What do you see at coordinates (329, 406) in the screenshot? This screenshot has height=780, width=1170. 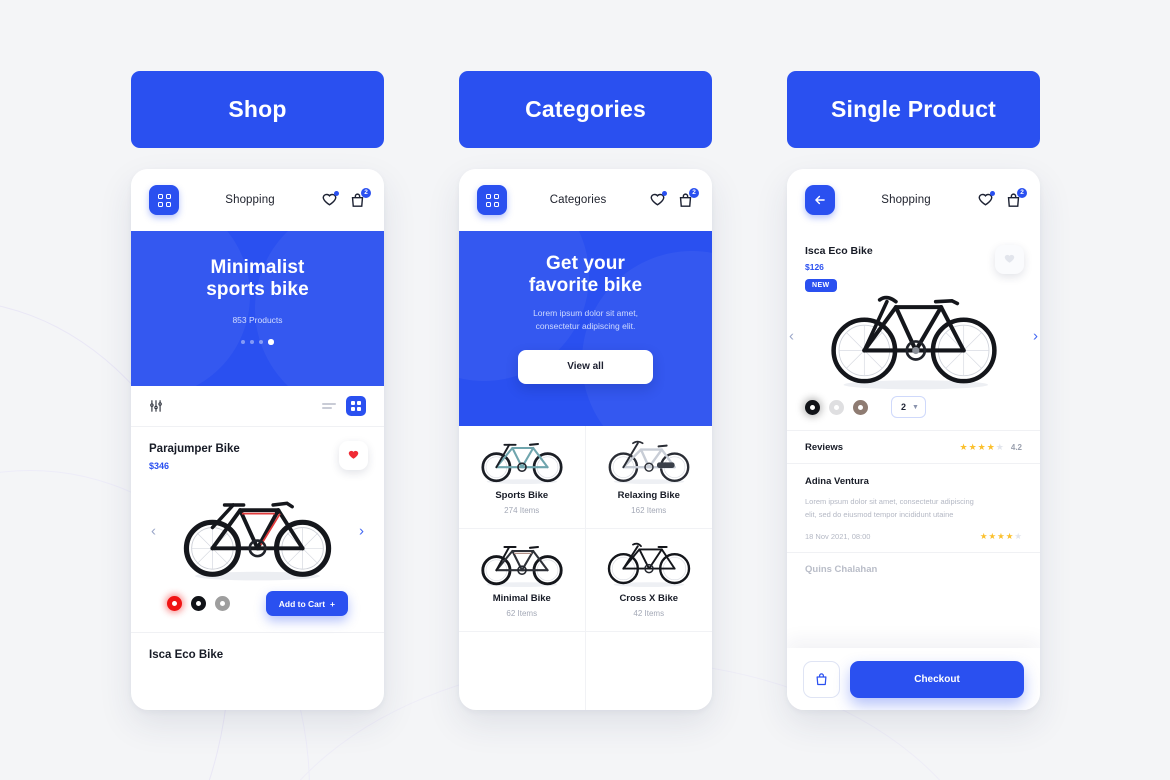 I see `list-view-icon` at bounding box center [329, 406].